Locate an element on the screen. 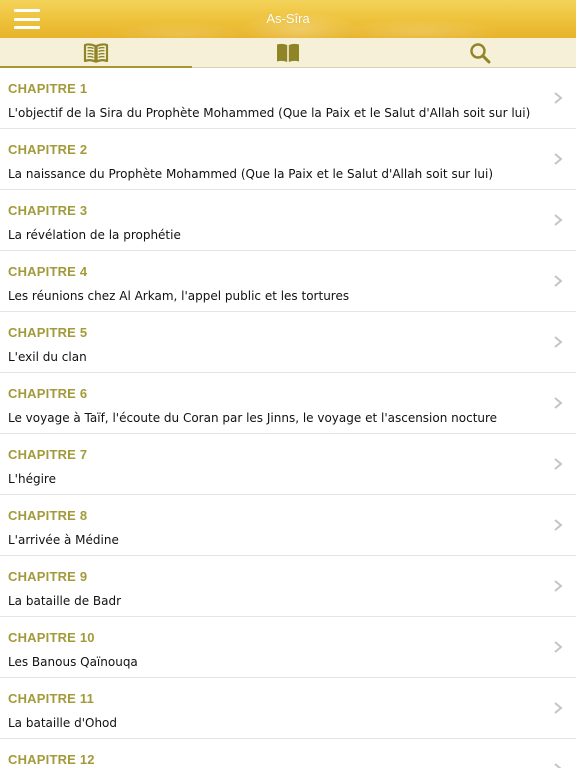 The width and height of the screenshot is (576, 768). chapter-row: CHAPITRE 5 L'exil du clan is located at coordinates (288, 342).